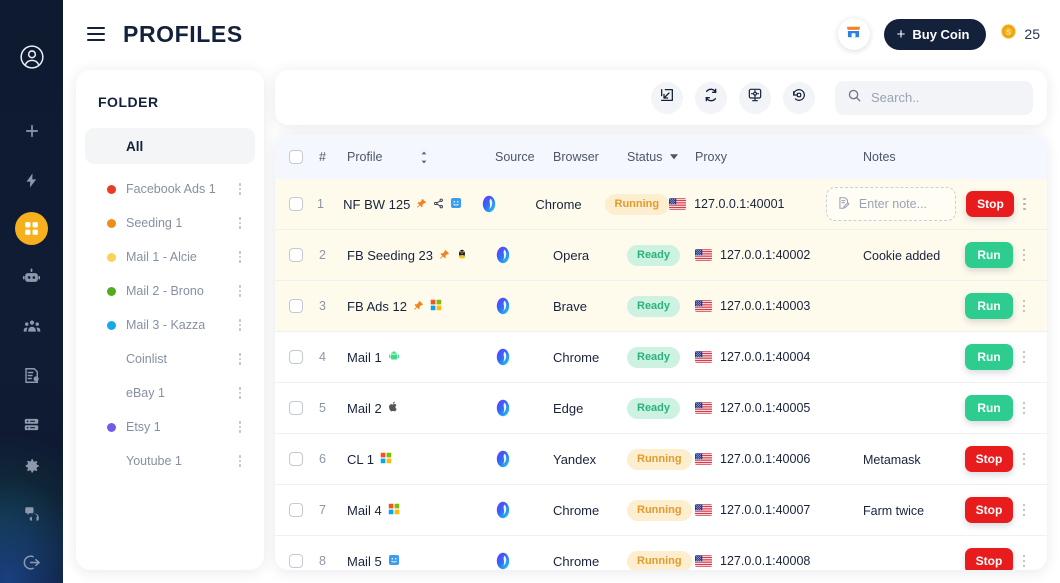  What do you see at coordinates (32, 180) in the screenshot?
I see `sidebar-item-automation` at bounding box center [32, 180].